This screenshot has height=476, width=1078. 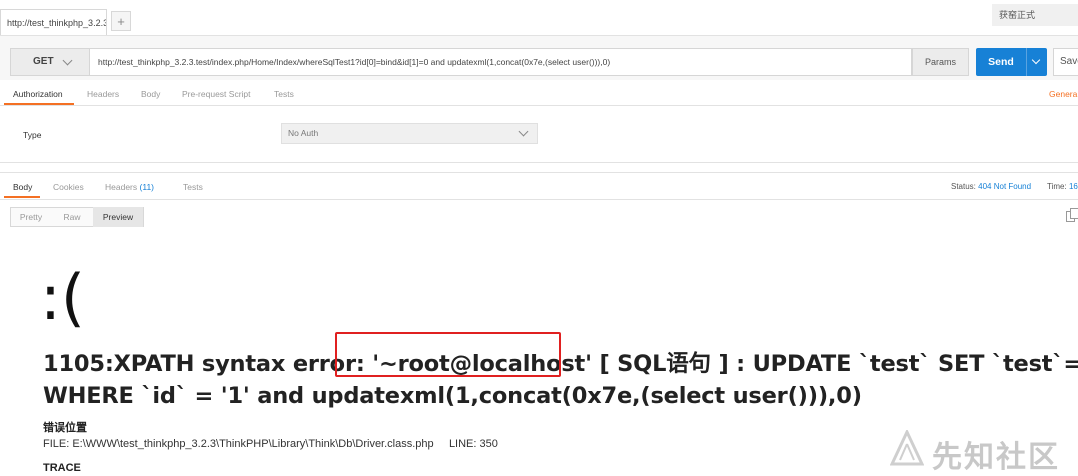 What do you see at coordinates (208, 364) in the screenshot?
I see `error-prefix: 1105:XPATH syntax error:` at bounding box center [208, 364].